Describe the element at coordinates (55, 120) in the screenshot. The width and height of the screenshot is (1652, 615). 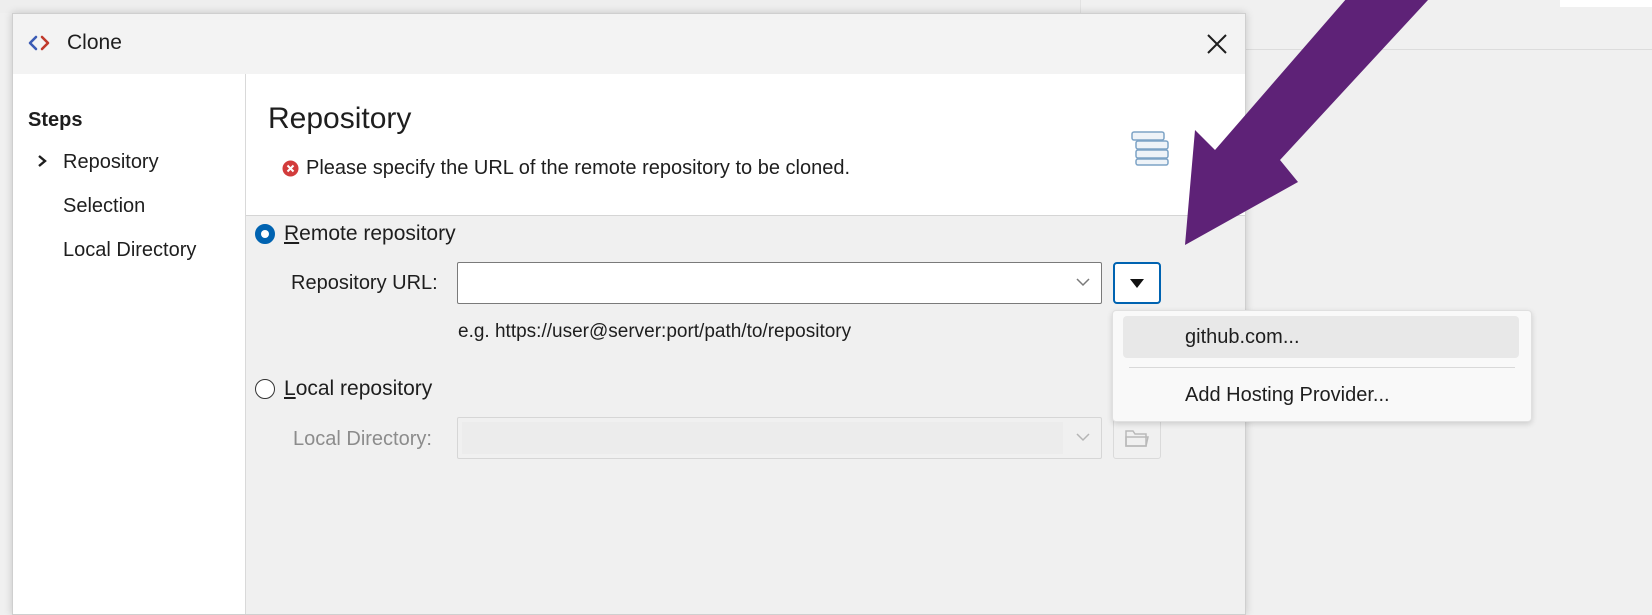
I see `steps-heading: Steps` at that location.